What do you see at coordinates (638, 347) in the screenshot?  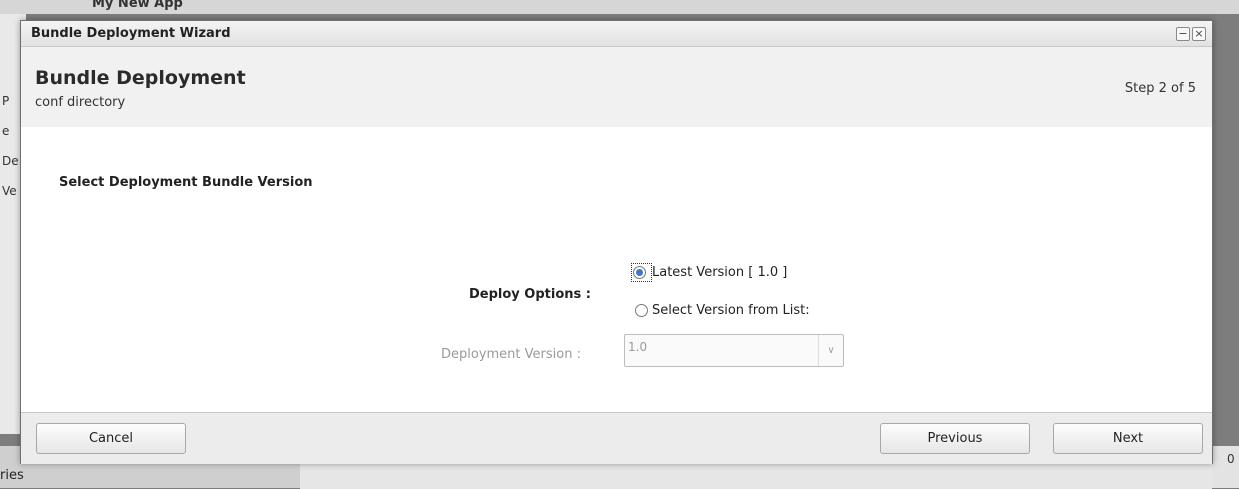 I see `deployment-version-value: 1.0` at bounding box center [638, 347].